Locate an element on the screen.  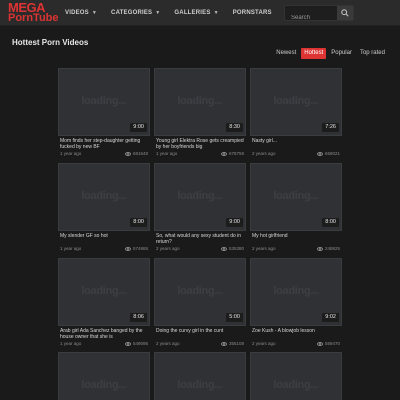
sort-tab-top-rated: Top rated is located at coordinates (372, 53).